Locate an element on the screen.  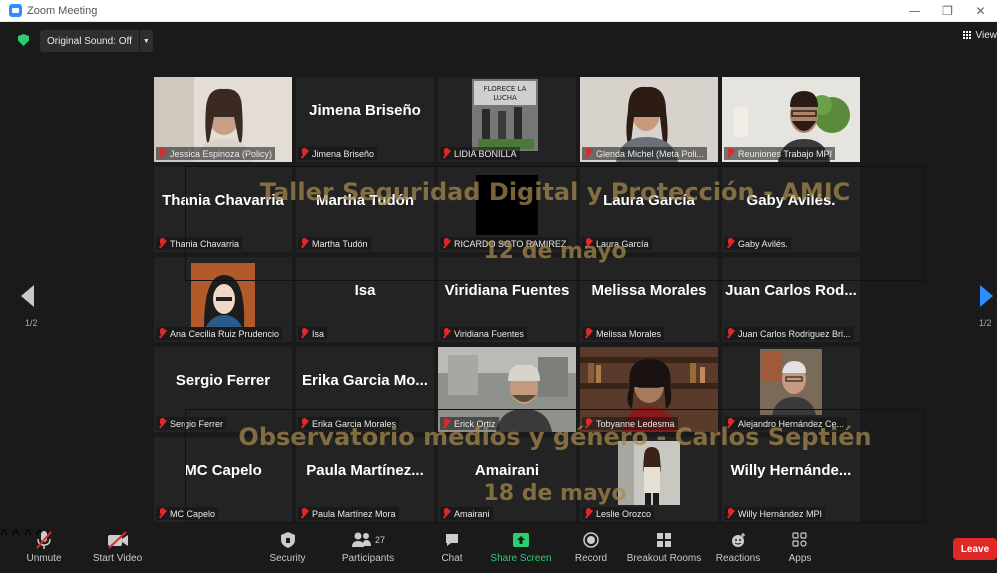
security-label: Security is located at coordinates (287, 558).